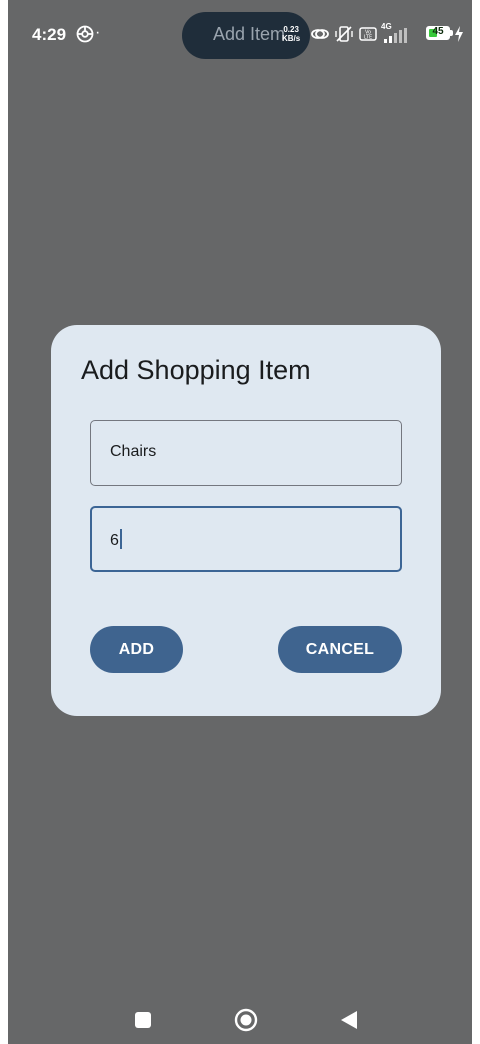 This screenshot has width=480, height=1044. I want to click on link-icon, so click(320, 34).